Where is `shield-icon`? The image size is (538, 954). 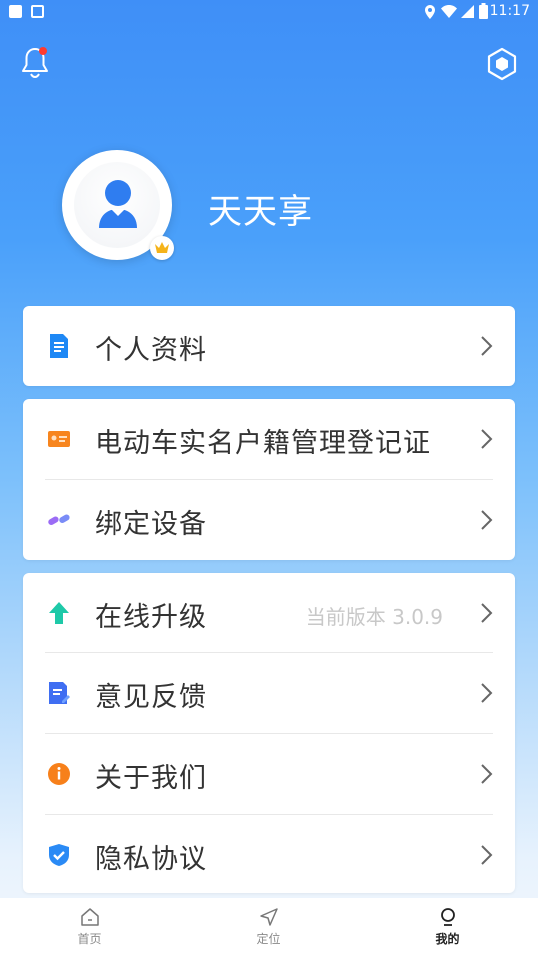
shield-icon is located at coordinates (59, 855).